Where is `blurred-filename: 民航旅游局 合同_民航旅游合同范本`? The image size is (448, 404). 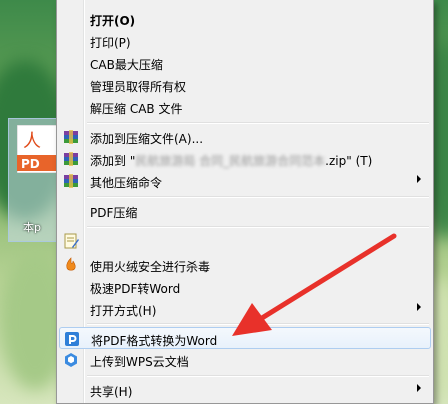 blurred-filename: 民航旅游局 合同_民航旅游合同范本 is located at coordinates (230, 161).